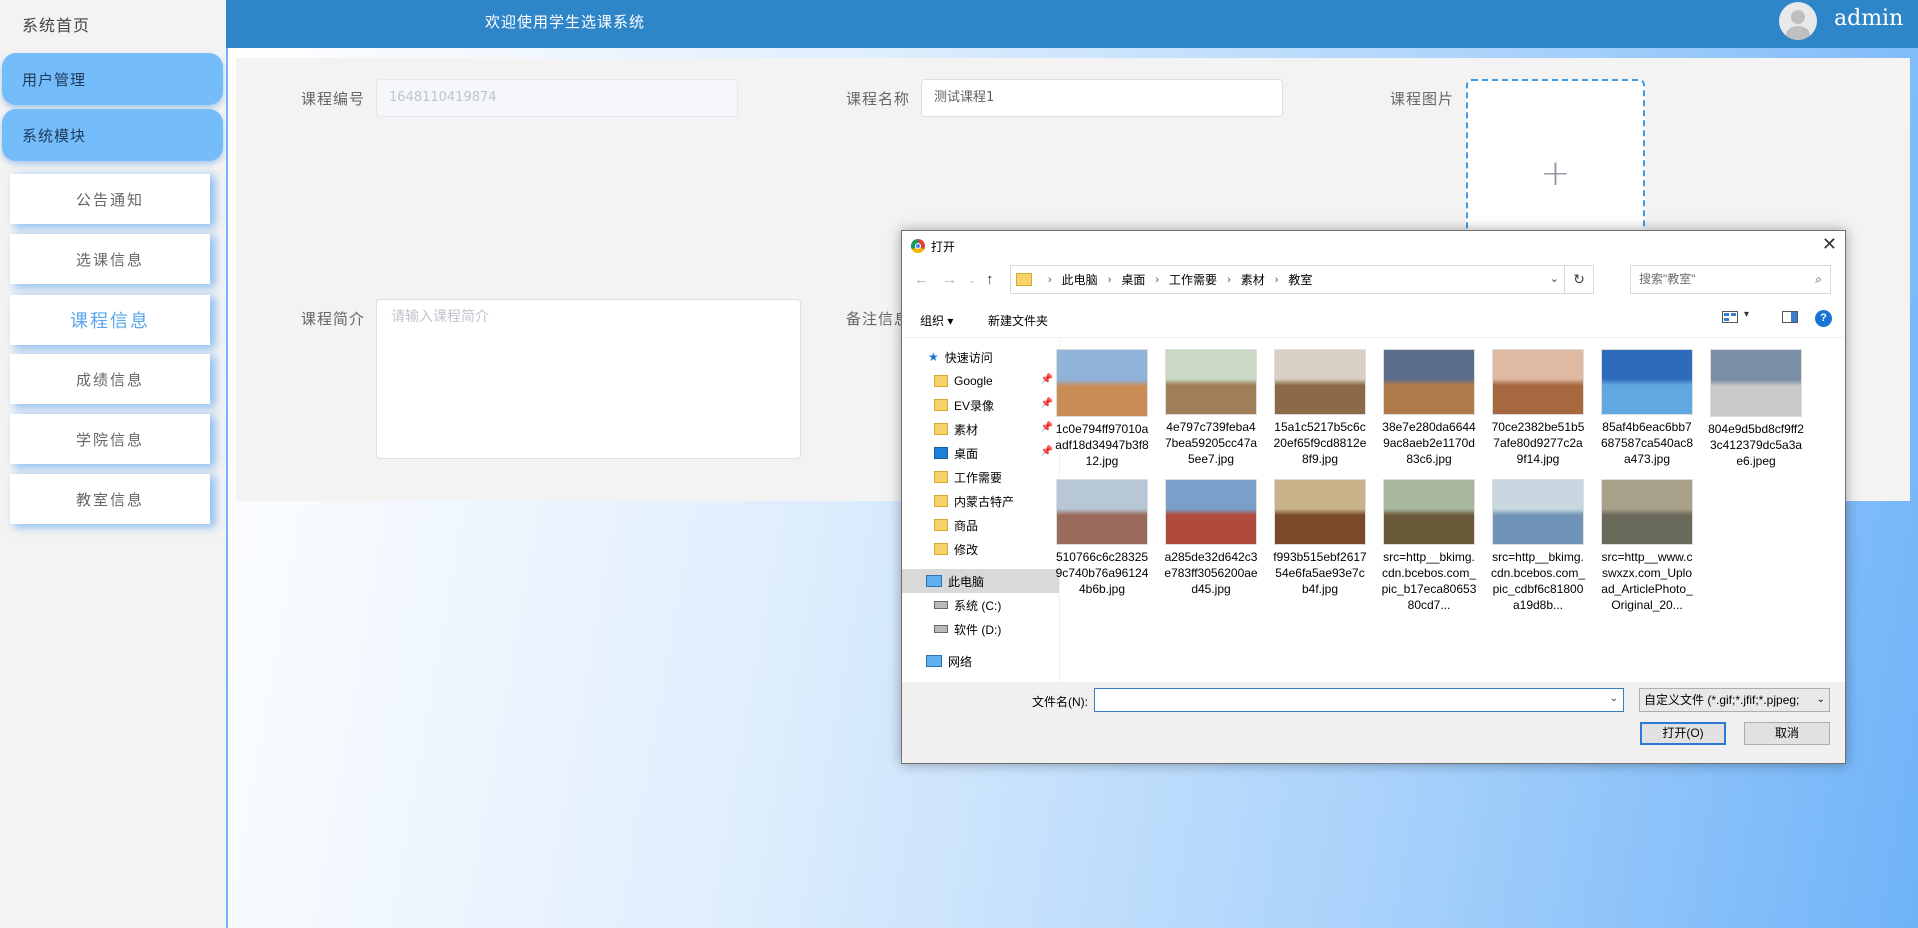  What do you see at coordinates (990, 279) in the screenshot?
I see `up-arrow-icon: ↑` at bounding box center [990, 279].